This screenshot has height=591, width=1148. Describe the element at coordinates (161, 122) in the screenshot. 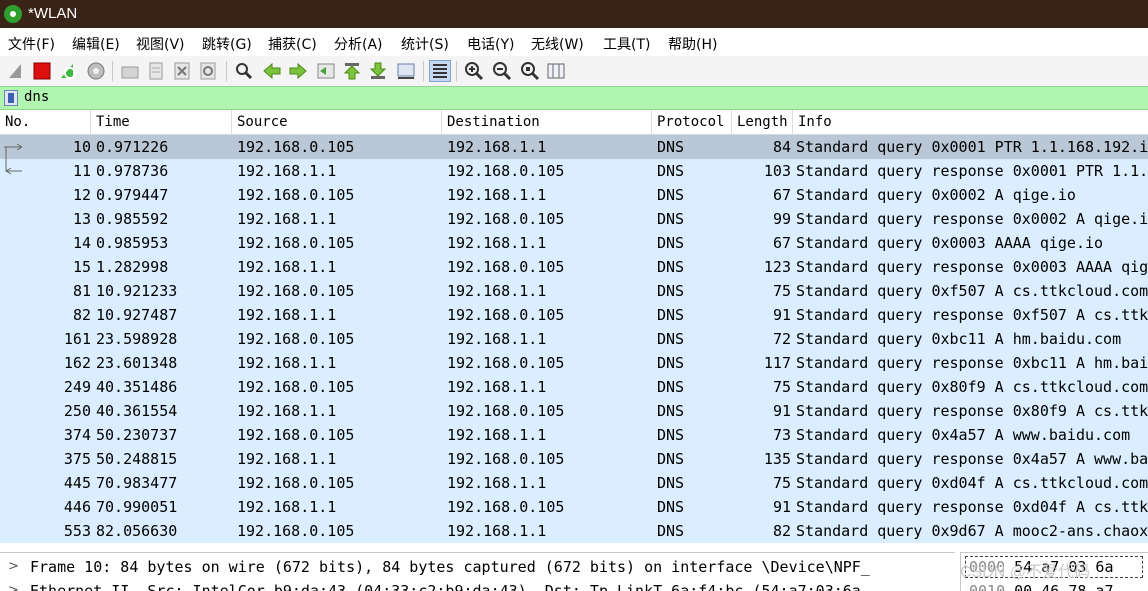

I see `column-header-time: Time` at that location.